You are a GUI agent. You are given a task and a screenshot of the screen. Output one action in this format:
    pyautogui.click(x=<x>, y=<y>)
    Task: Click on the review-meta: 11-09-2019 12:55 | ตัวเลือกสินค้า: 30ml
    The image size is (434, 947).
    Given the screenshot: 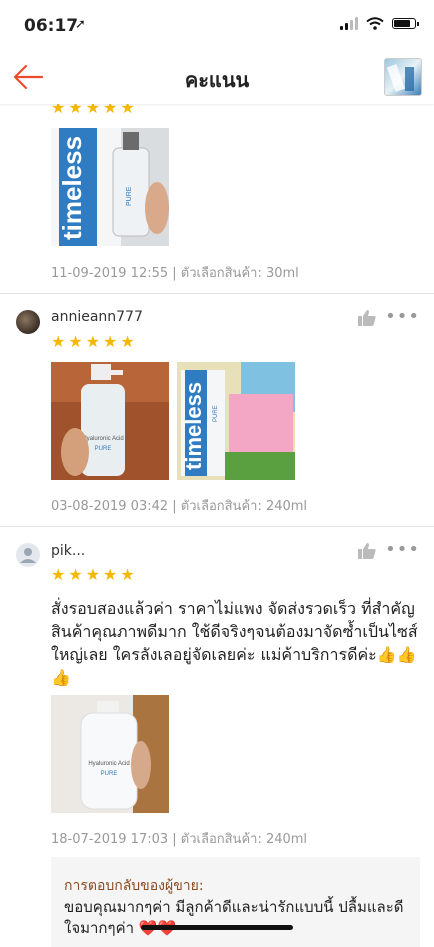 What is the action you would take?
    pyautogui.click(x=175, y=273)
    